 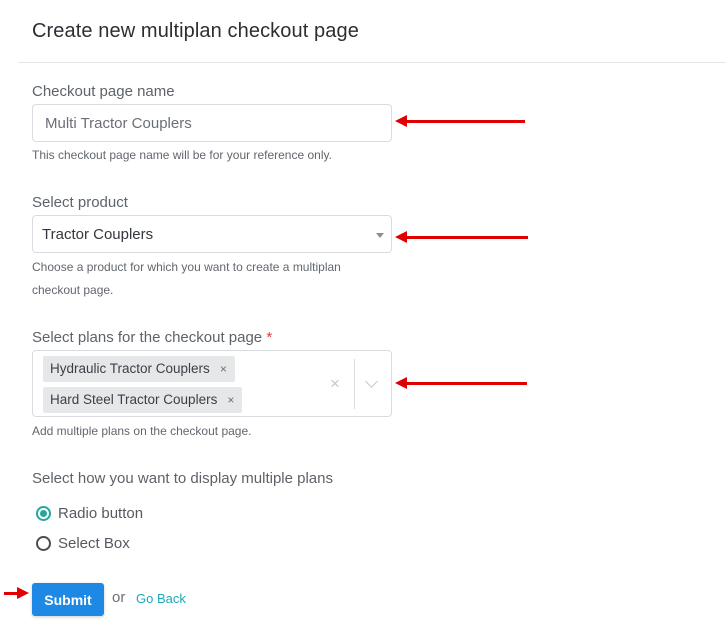 I want to click on plans-label: Select plans for the checkout page *, so click(x=152, y=337).